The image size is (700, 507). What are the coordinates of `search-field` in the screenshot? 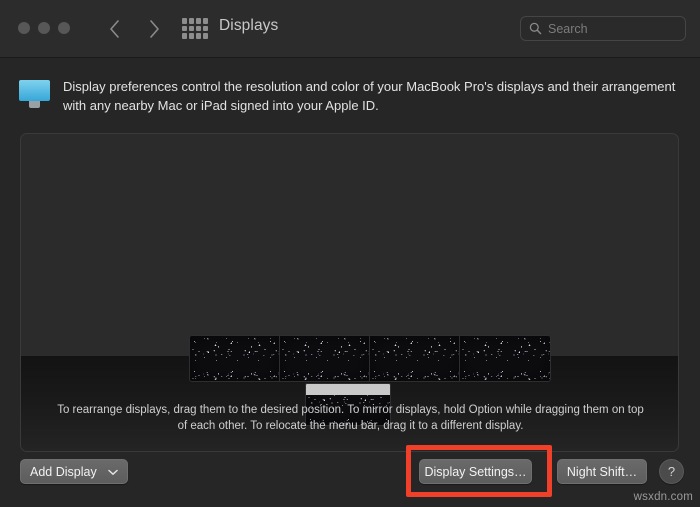 It's located at (603, 28).